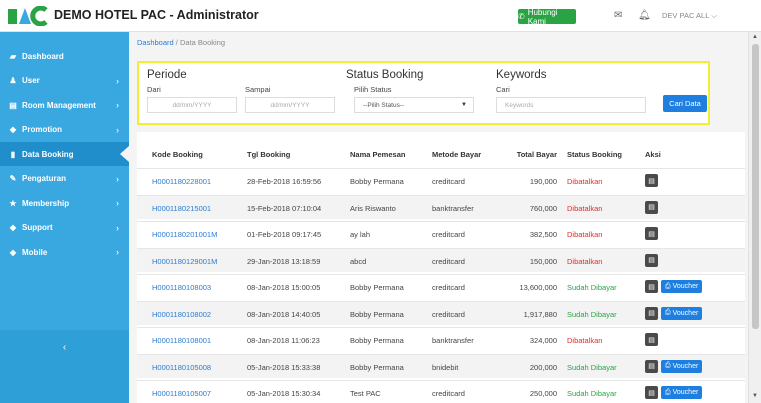 This screenshot has height=403, width=761. I want to click on sidebar-item-label: Pengaturan, so click(44, 178).